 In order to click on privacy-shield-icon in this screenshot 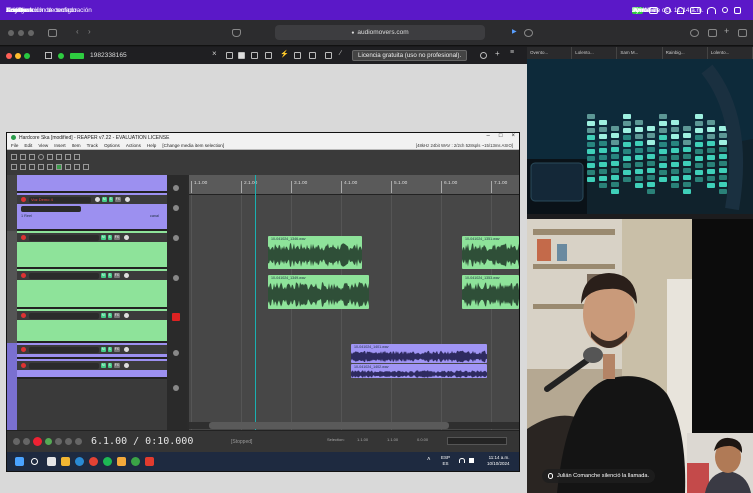, I will do `click(236, 33)`.